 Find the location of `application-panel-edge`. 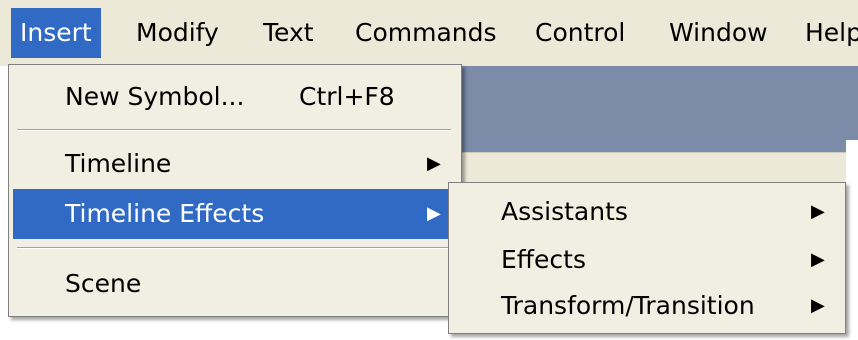

application-panel-edge is located at coordinates (852, 240).